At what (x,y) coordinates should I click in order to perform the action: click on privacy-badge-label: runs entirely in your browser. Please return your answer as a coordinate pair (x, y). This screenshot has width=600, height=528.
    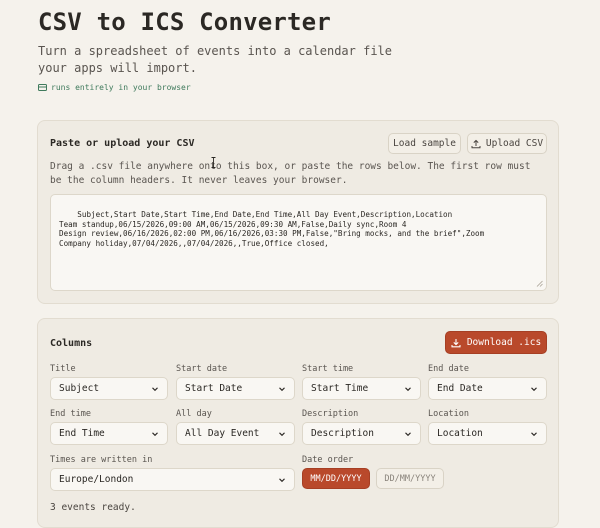
    Looking at the image, I should click on (121, 87).